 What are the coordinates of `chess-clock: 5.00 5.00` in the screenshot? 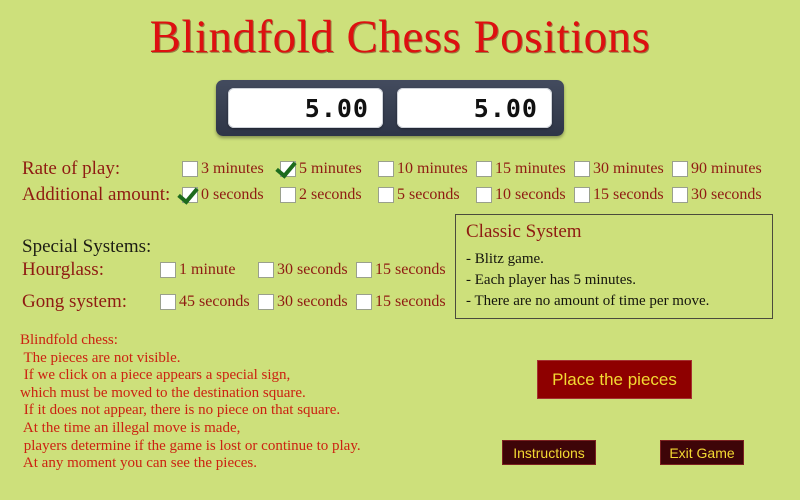 It's located at (390, 108).